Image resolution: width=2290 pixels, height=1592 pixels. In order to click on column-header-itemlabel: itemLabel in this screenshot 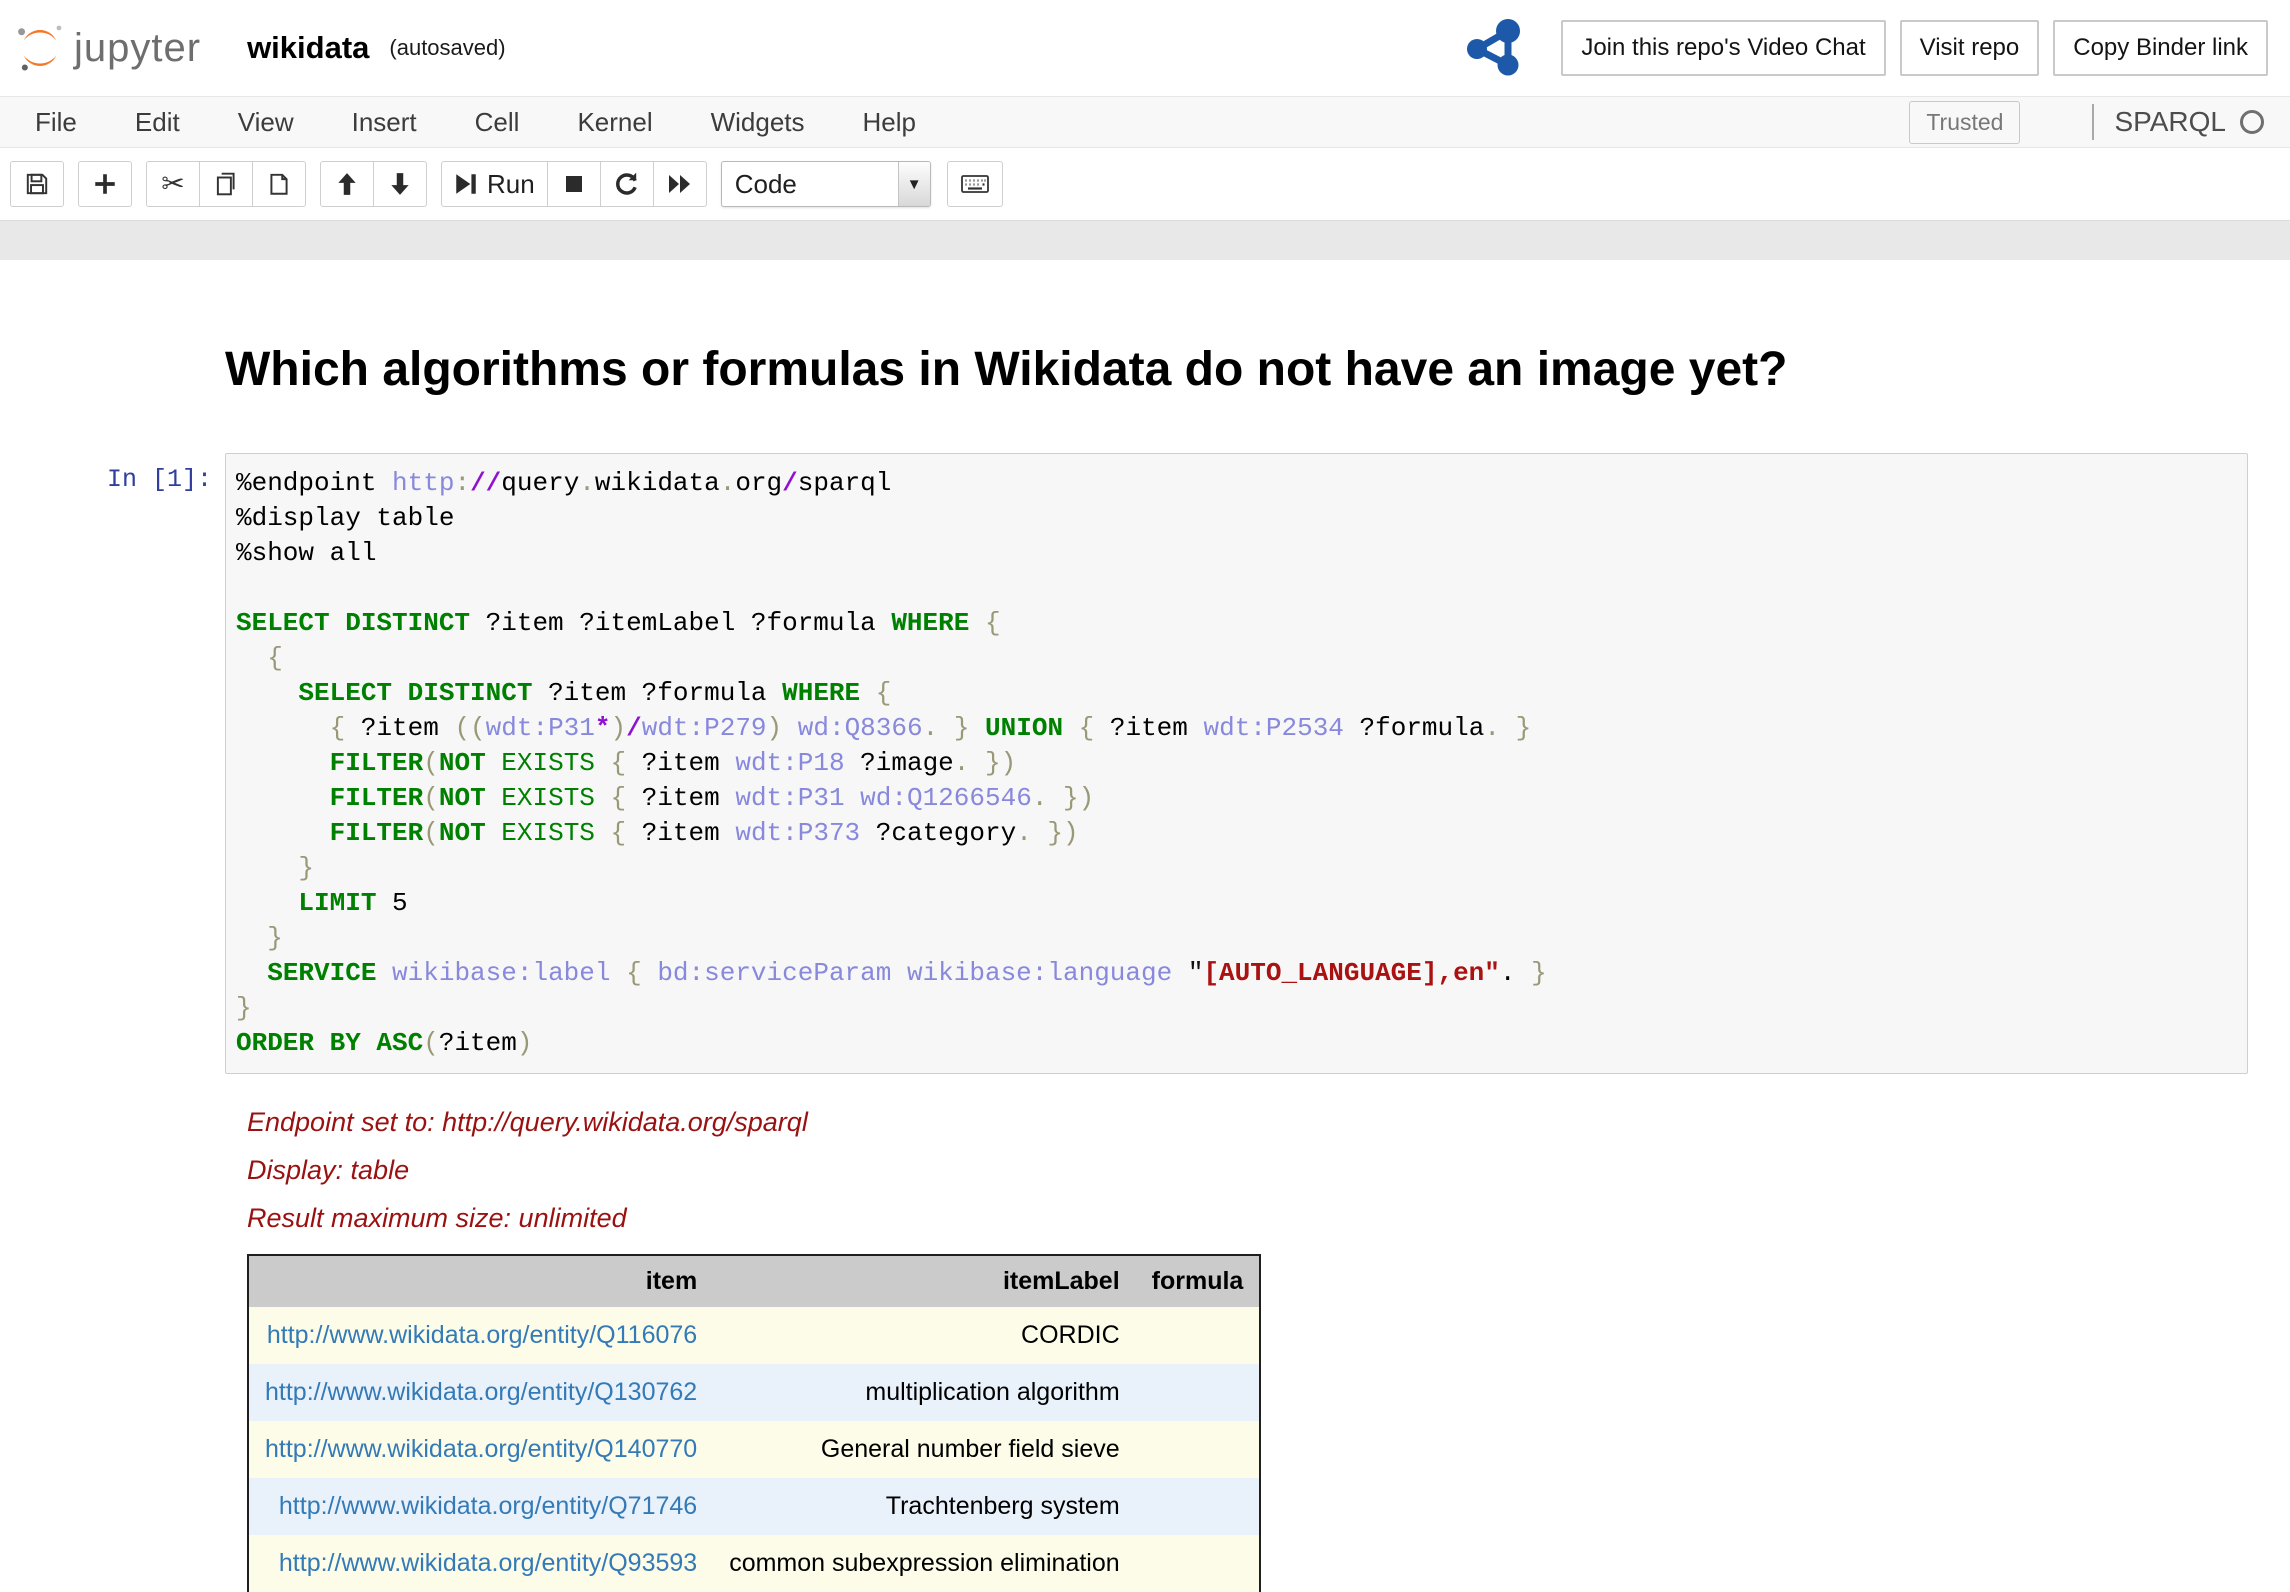, I will do `click(924, 1281)`.